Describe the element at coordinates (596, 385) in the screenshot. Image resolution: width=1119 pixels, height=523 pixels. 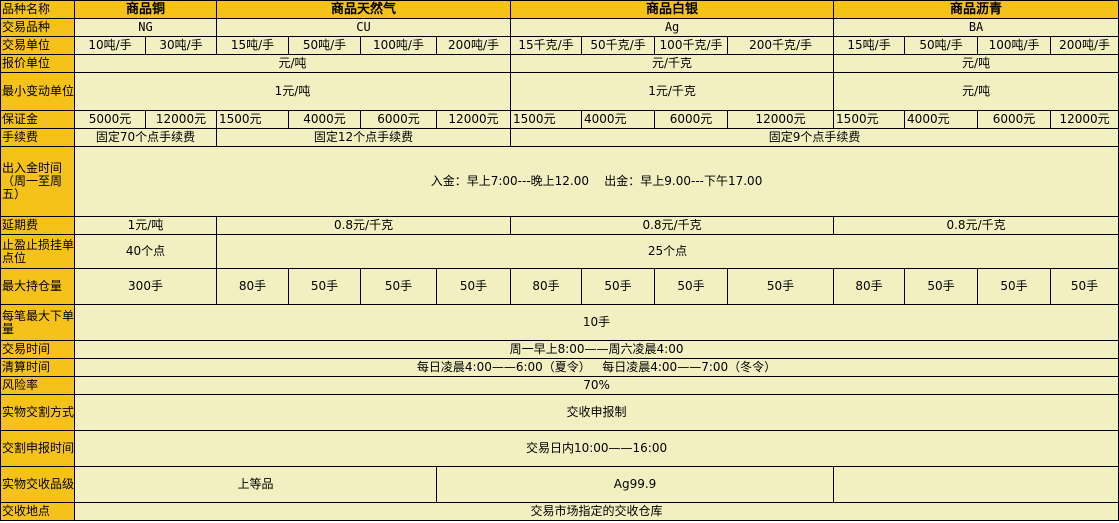
I see `cell: 70%` at that location.